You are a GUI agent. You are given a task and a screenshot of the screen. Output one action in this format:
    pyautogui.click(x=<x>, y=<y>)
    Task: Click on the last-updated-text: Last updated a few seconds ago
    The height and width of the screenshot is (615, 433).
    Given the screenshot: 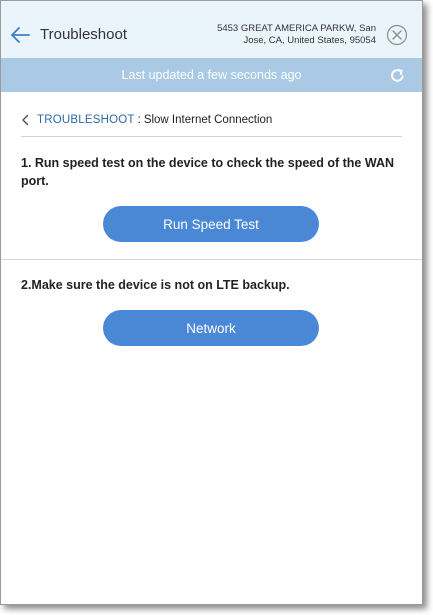 What is the action you would take?
    pyautogui.click(x=211, y=75)
    